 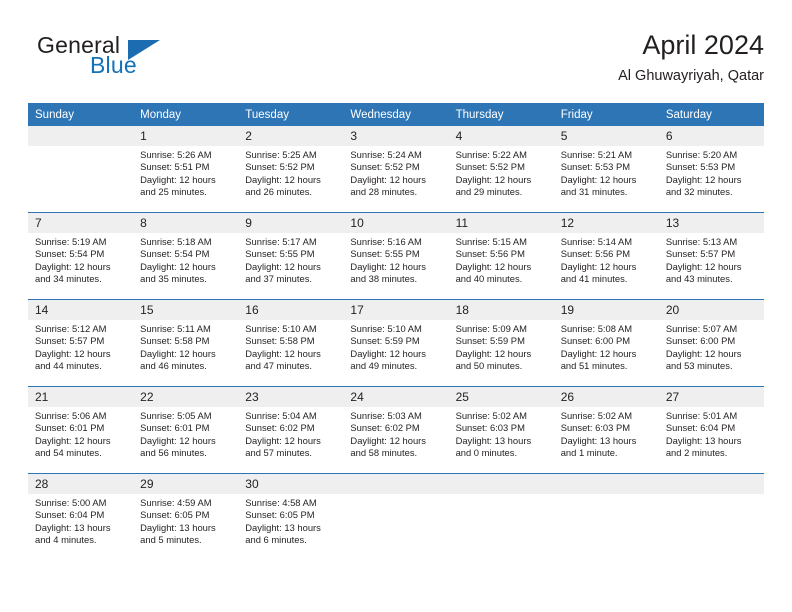 I want to click on day-number: 26, so click(x=606, y=397).